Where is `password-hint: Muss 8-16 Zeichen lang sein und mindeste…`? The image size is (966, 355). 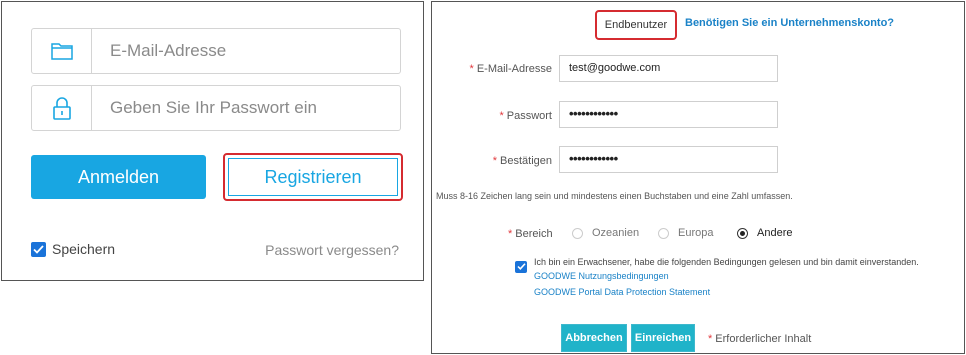
password-hint: Muss 8-16 Zeichen lang sein und mindeste… is located at coordinates (614, 196).